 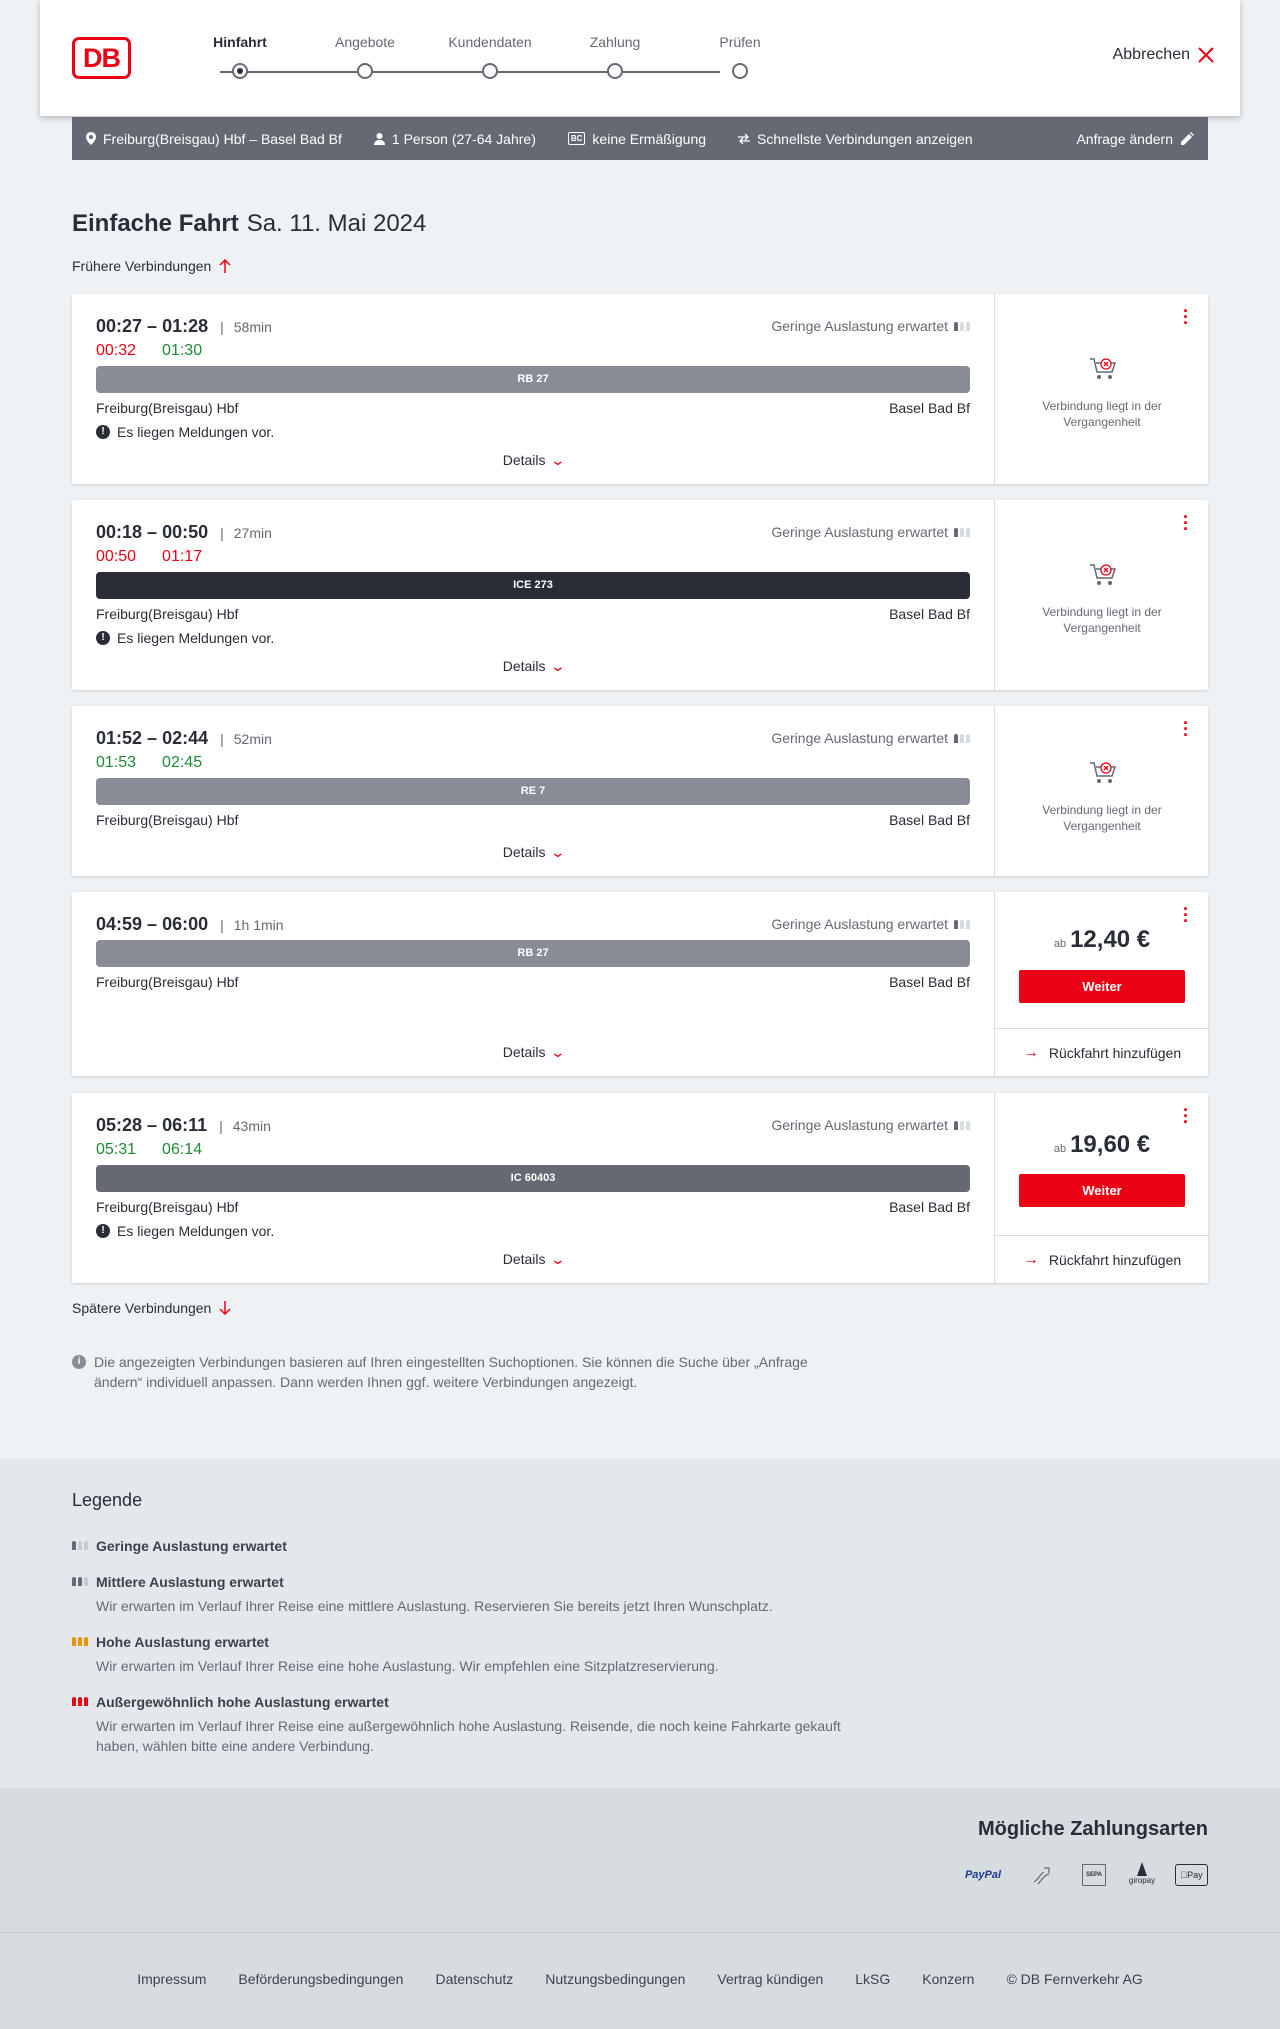 What do you see at coordinates (171, 1979) in the screenshot?
I see `footer-link-impressum: Impressum` at bounding box center [171, 1979].